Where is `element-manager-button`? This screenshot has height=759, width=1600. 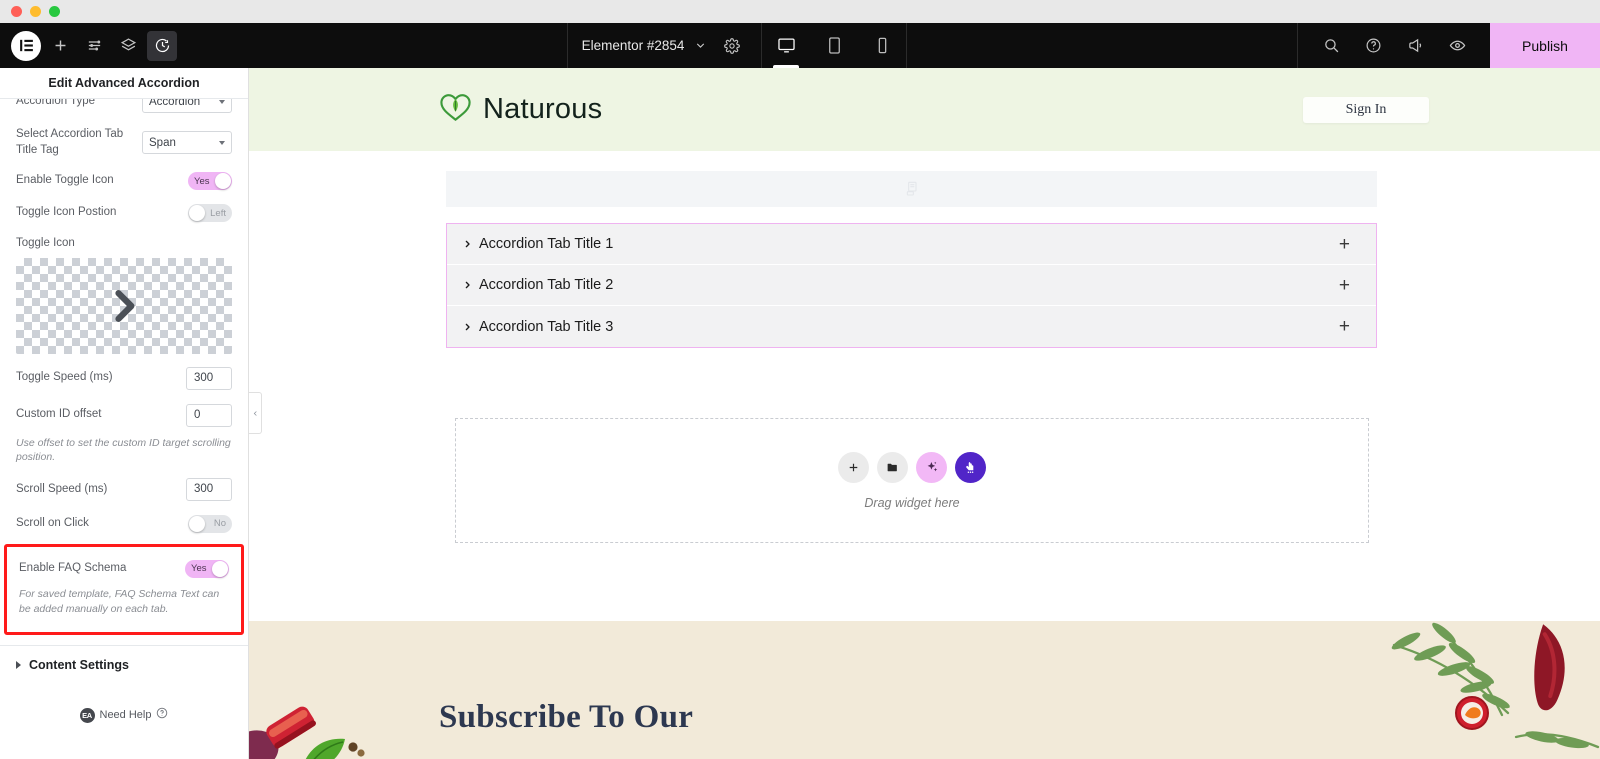
element-manager-button is located at coordinates (970, 467).